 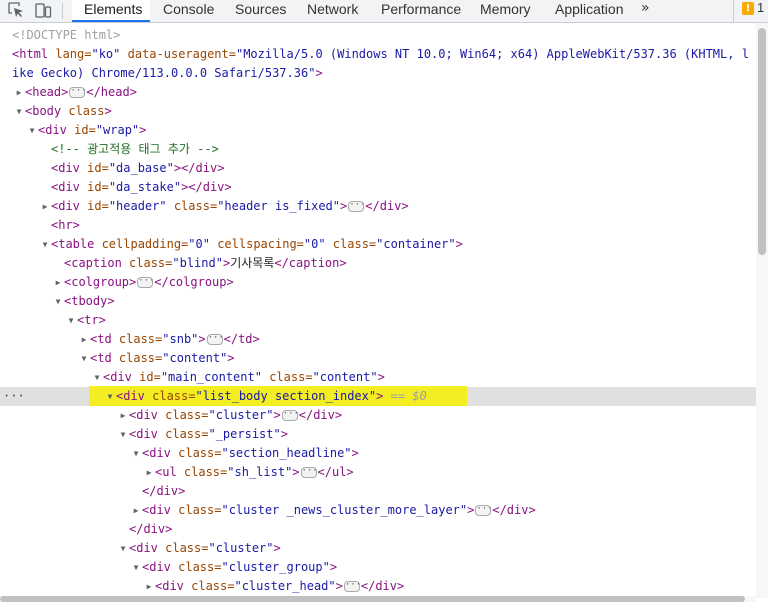 I want to click on attr-class-value: "cluster _news_cluster_more_layer", so click(x=344, y=510).